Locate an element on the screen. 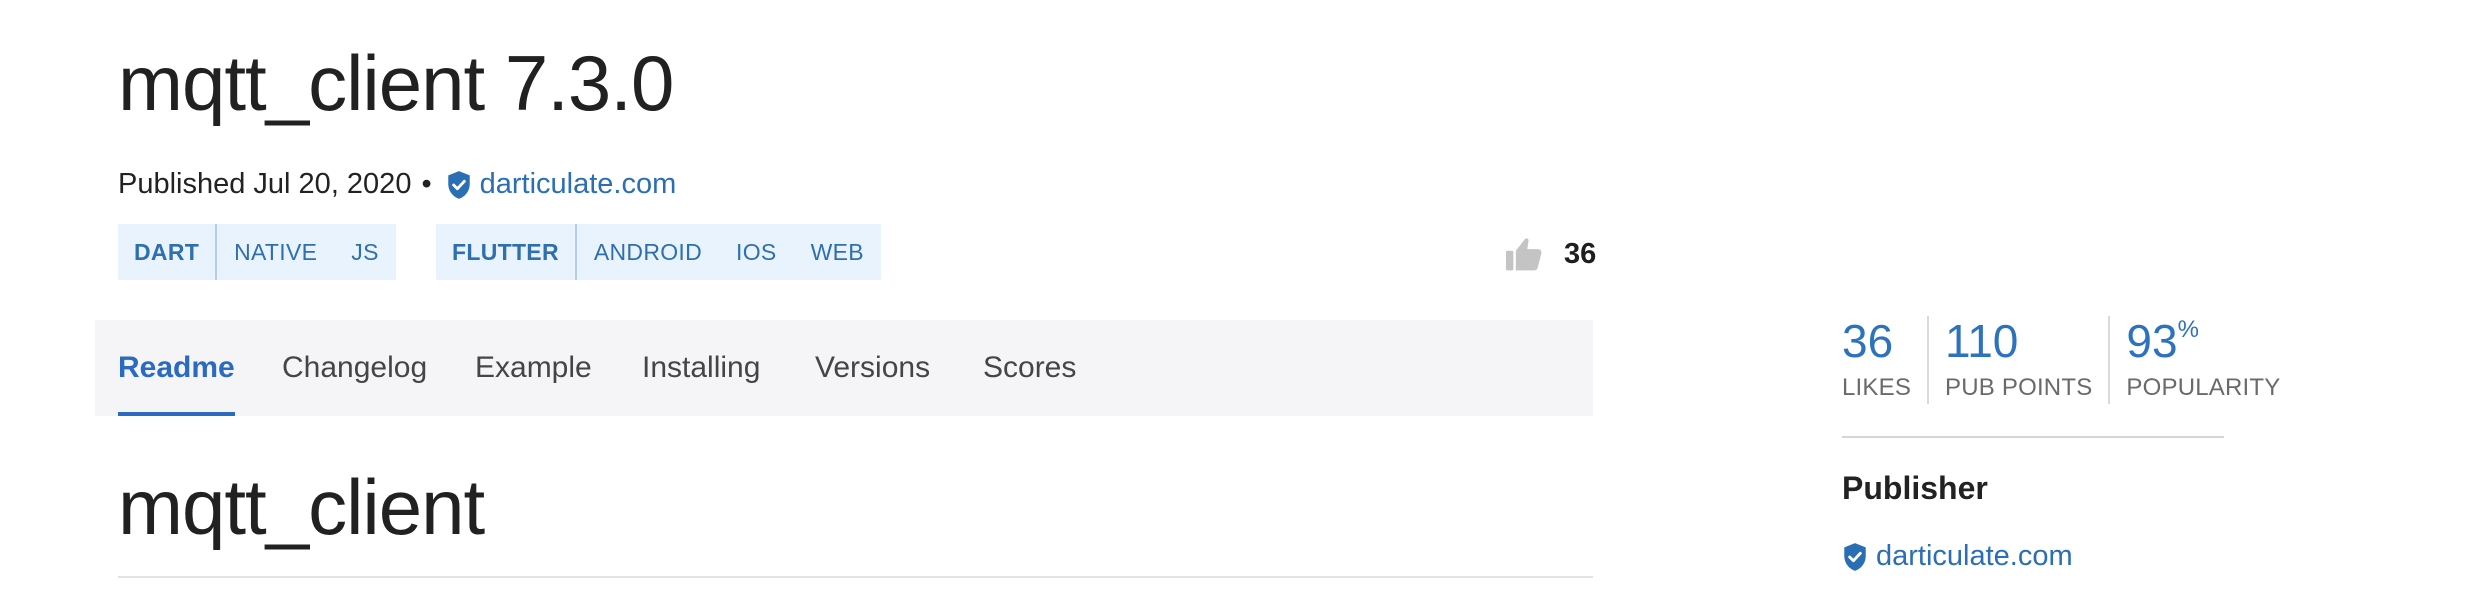 This screenshot has height=602, width=2472. tab-label: Scores is located at coordinates (1030, 367).